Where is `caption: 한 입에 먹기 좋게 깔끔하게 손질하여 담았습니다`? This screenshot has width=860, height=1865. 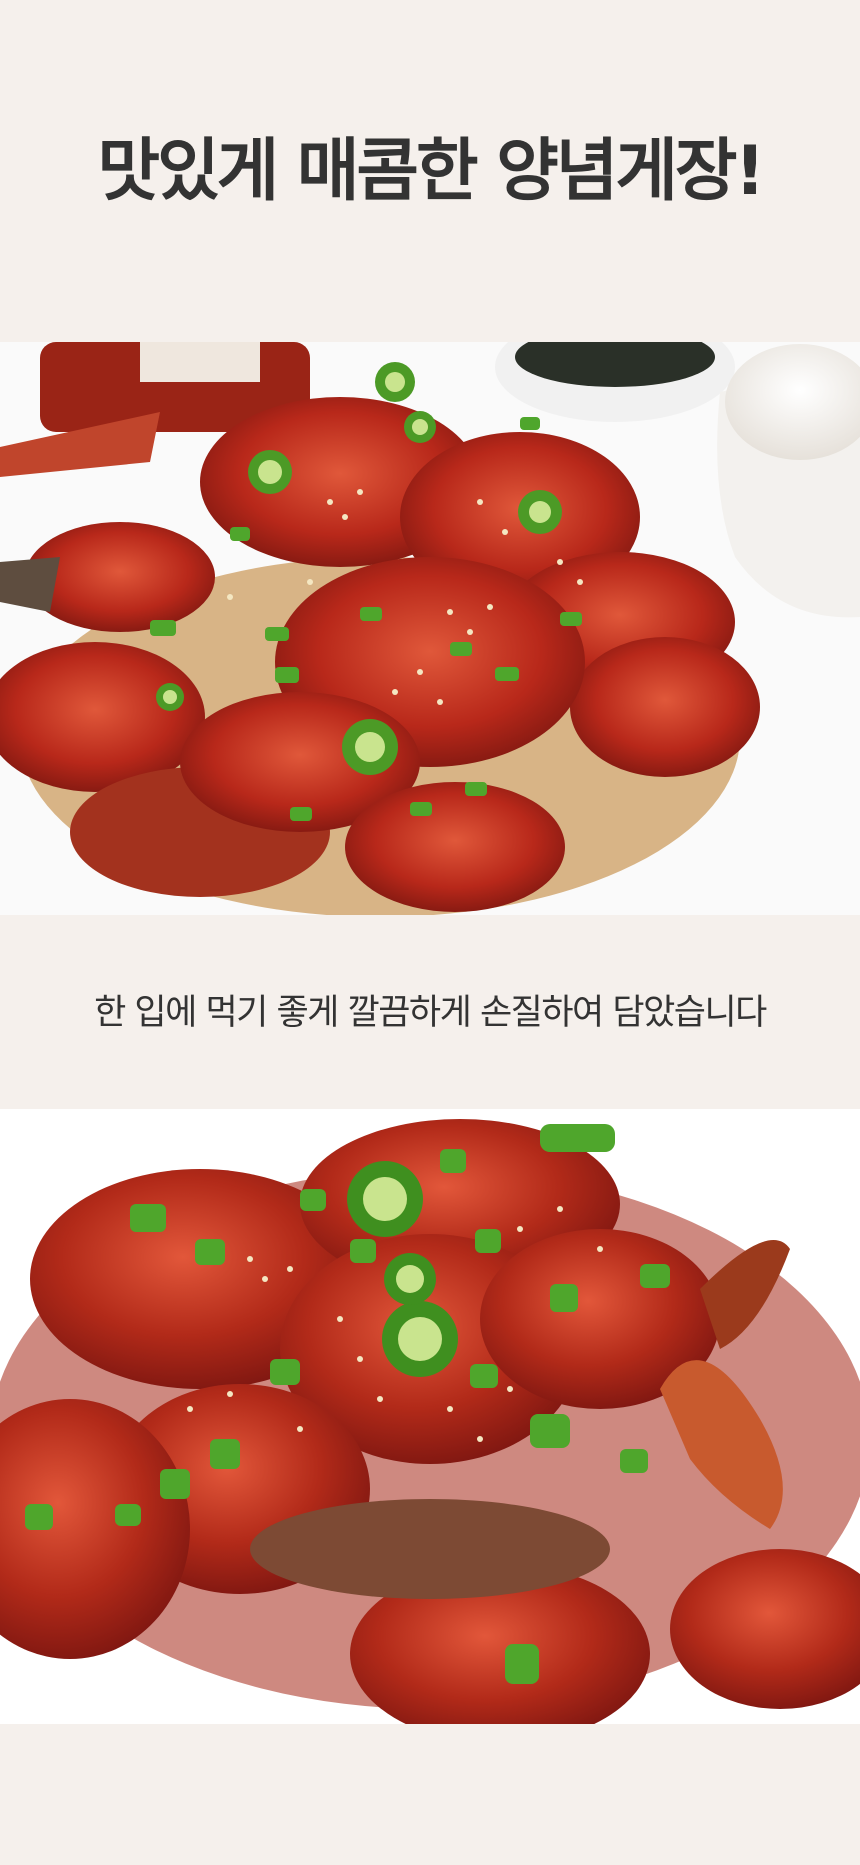 caption: 한 입에 먹기 좋게 깔끔하게 손질하여 담았습니다 is located at coordinates (430, 1012).